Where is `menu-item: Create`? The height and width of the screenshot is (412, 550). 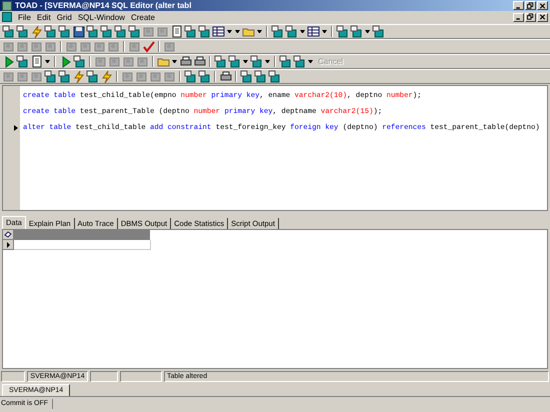
menu-item: Create is located at coordinates (142, 17).